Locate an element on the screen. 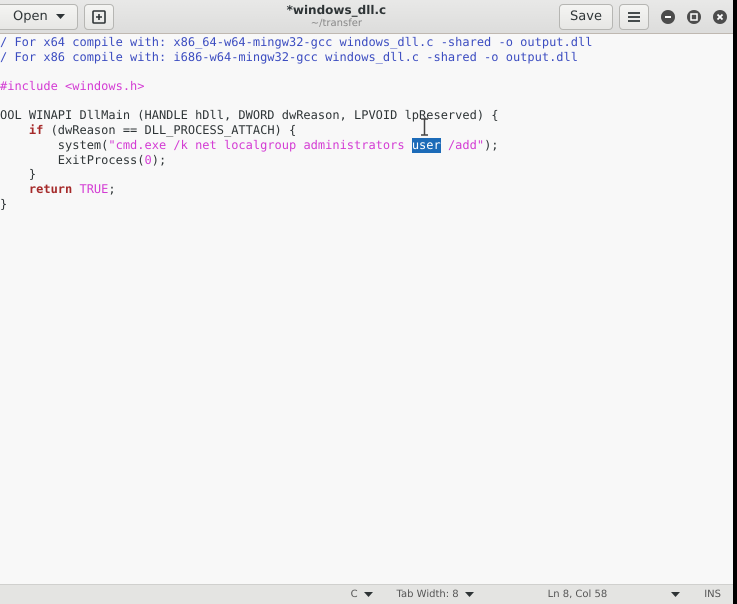 The image size is (737, 604). close-icon is located at coordinates (720, 17).